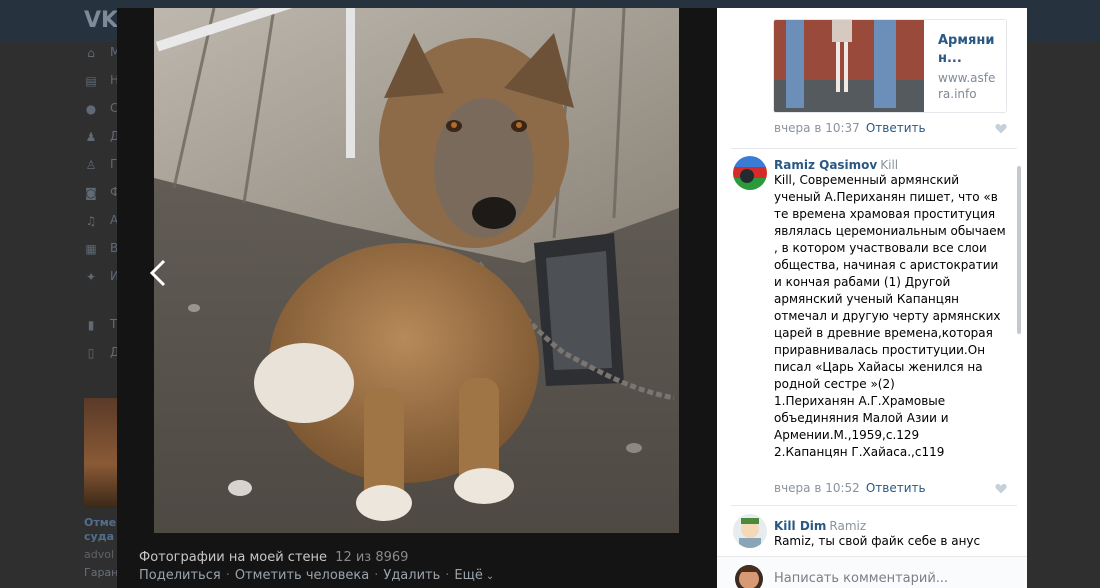  I want to click on link-preview-card: Армянин... www.asfera.info, so click(890, 66).